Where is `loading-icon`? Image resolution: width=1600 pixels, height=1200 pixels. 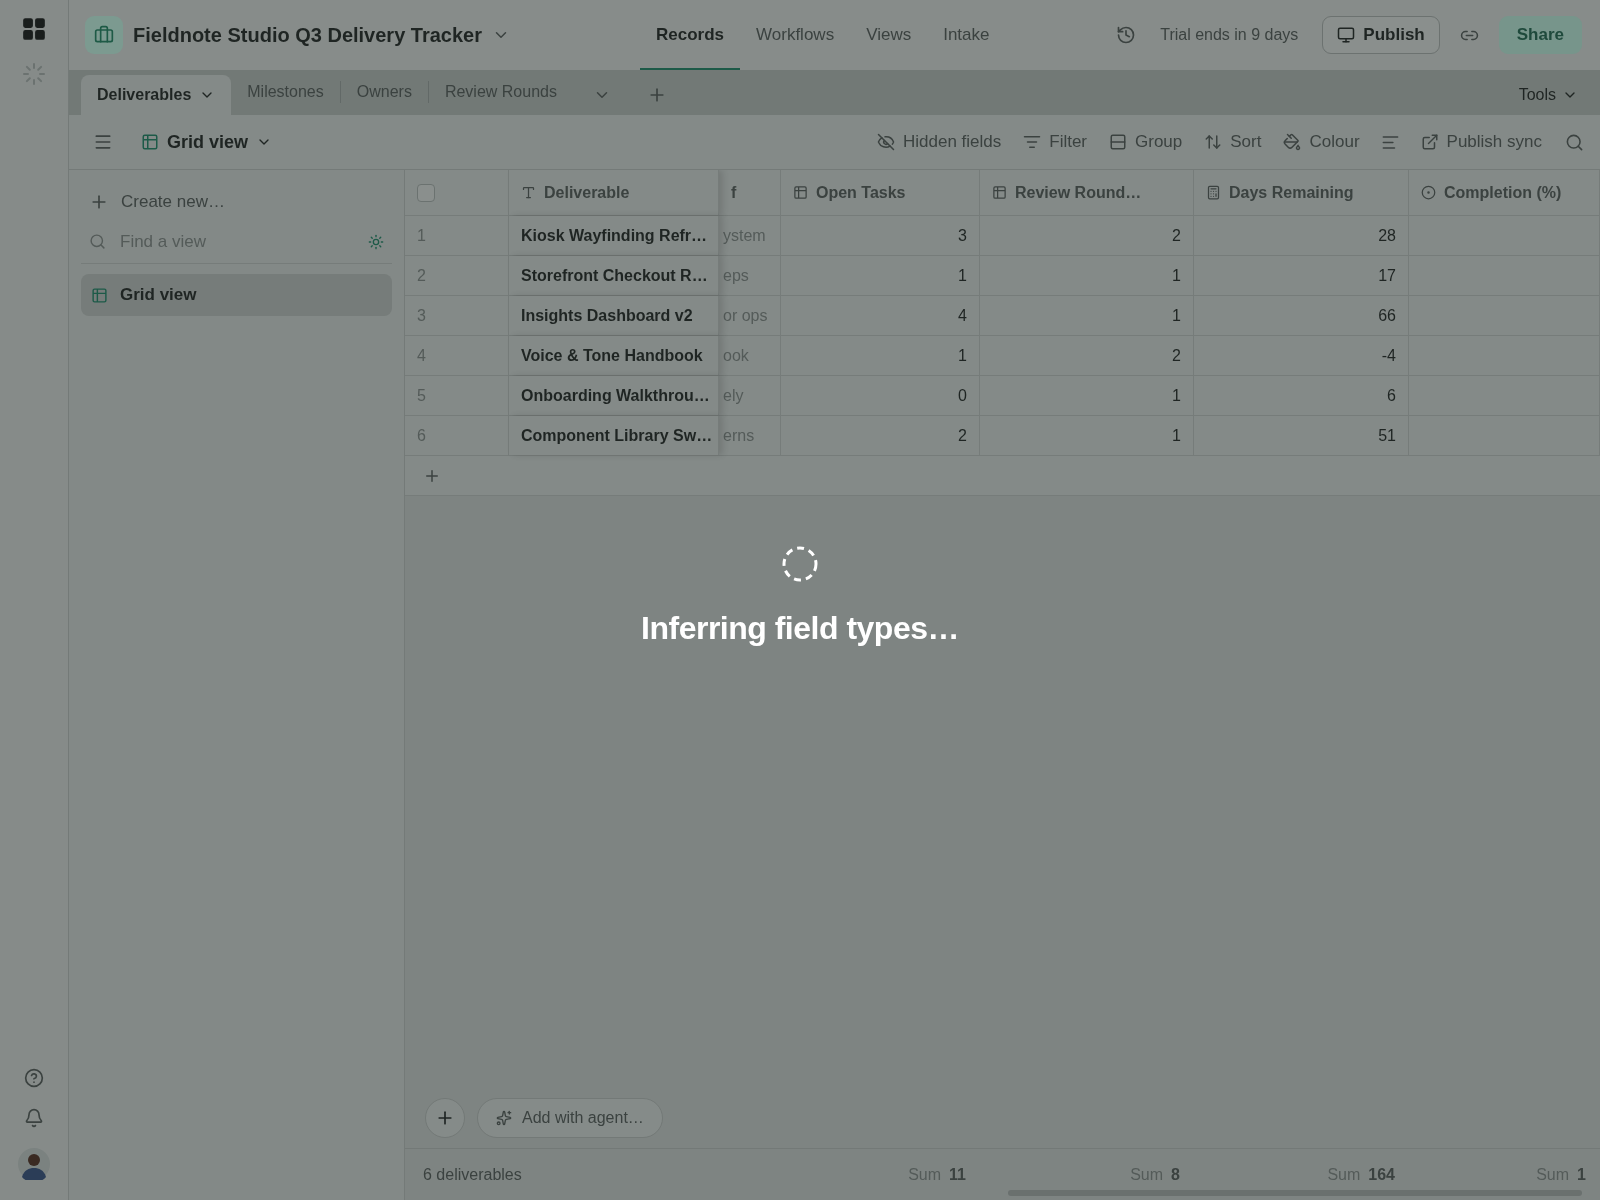 loading-icon is located at coordinates (34, 74).